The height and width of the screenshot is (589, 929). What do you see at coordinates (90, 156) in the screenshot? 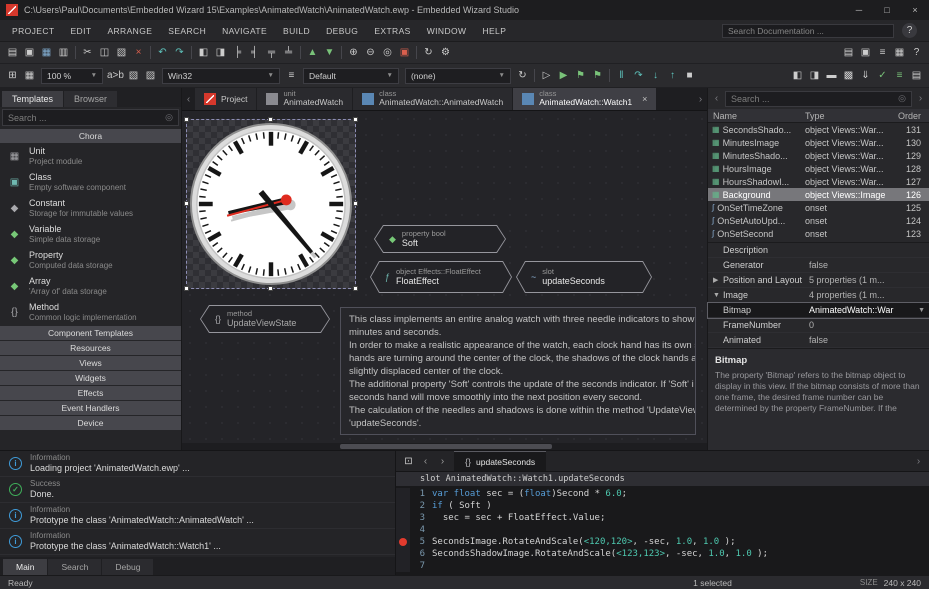
I see `template-item-unit: ▦ Unit Project module` at bounding box center [90, 156].